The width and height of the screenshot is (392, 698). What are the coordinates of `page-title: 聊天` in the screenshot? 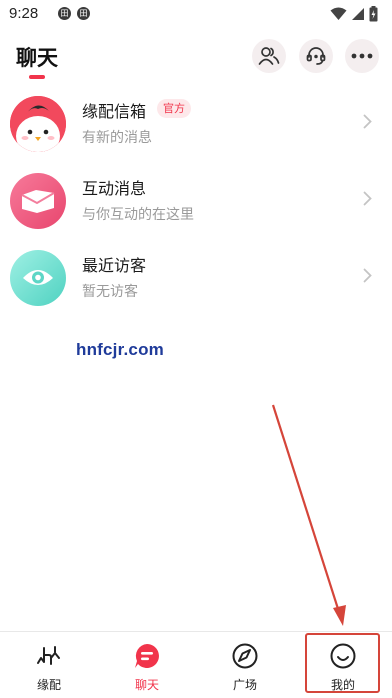 It's located at (37, 58).